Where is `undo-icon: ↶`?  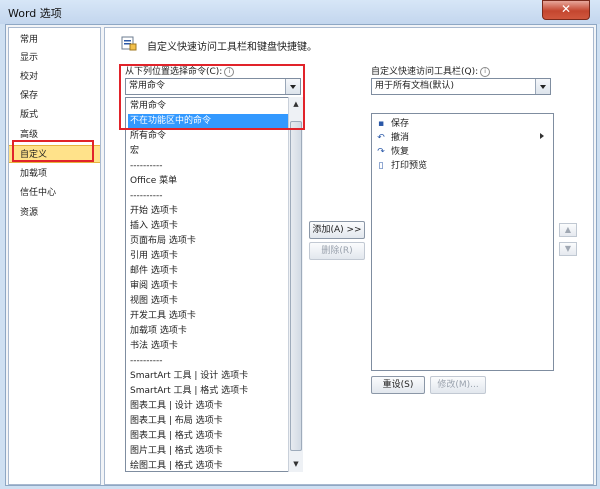 undo-icon: ↶ is located at coordinates (381, 137).